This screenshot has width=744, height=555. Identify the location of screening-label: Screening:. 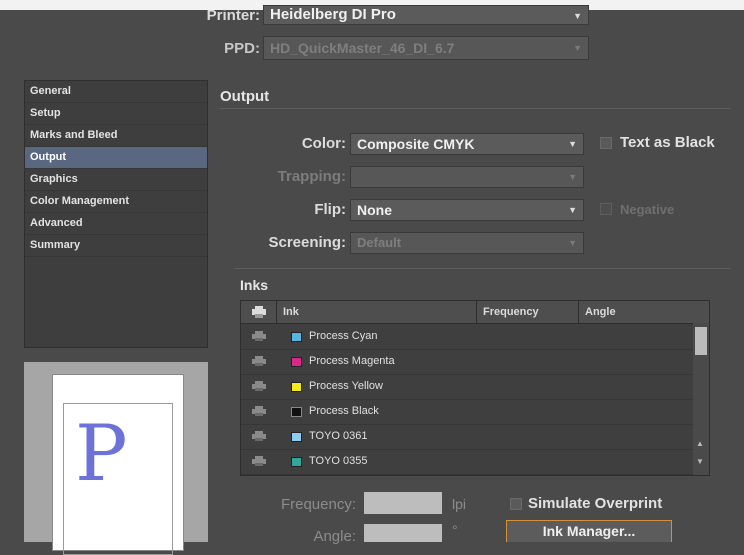
(307, 242).